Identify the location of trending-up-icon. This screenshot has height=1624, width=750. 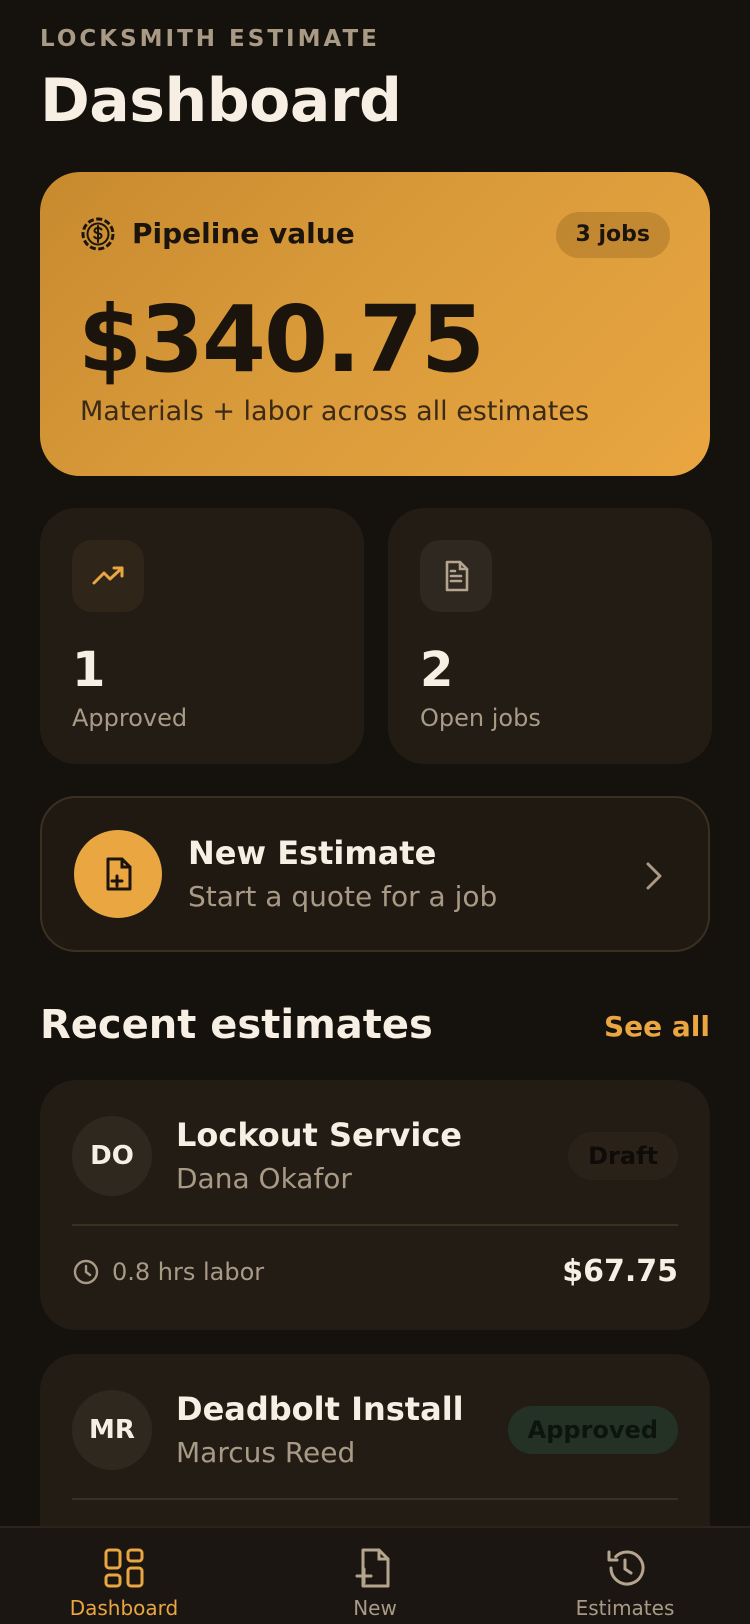
(108, 575).